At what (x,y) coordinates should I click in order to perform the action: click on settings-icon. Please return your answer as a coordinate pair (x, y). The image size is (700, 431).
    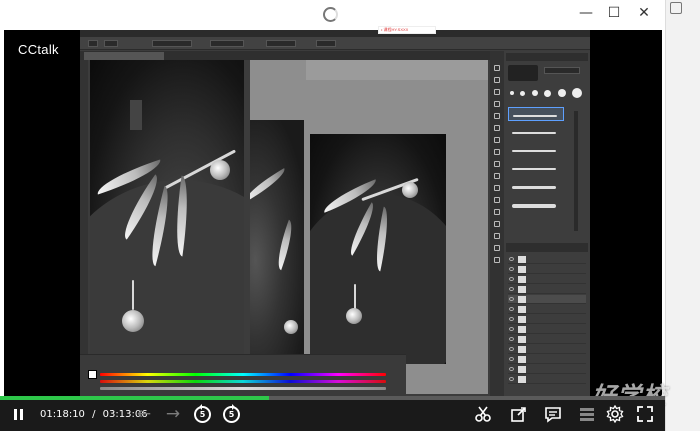
    Looking at the image, I should click on (615, 414).